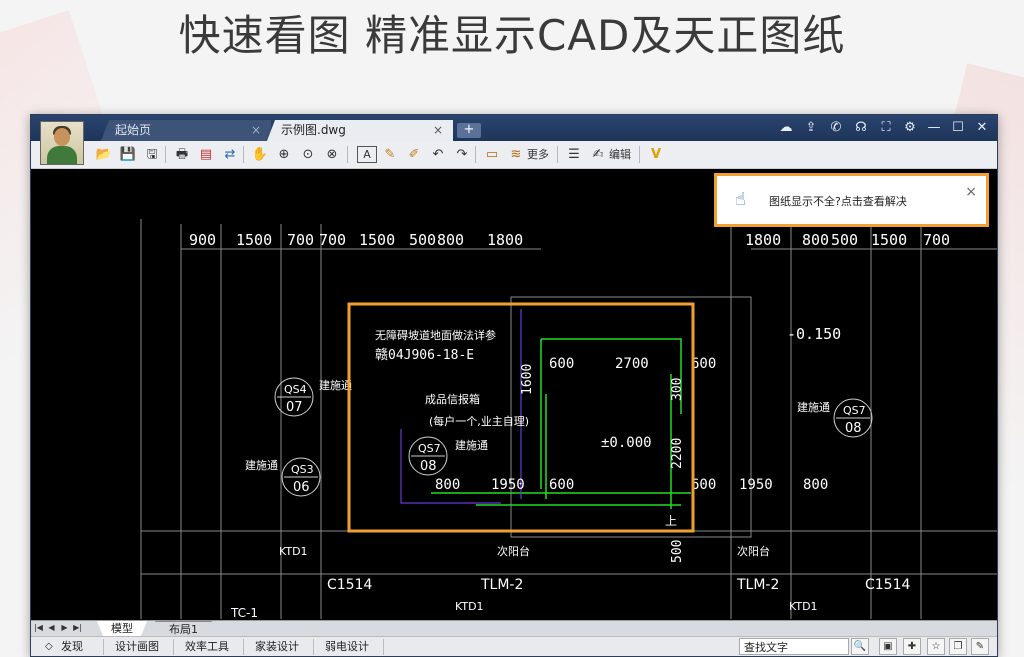  What do you see at coordinates (620, 154) in the screenshot?
I see `edit-button: 编辑` at bounding box center [620, 154].